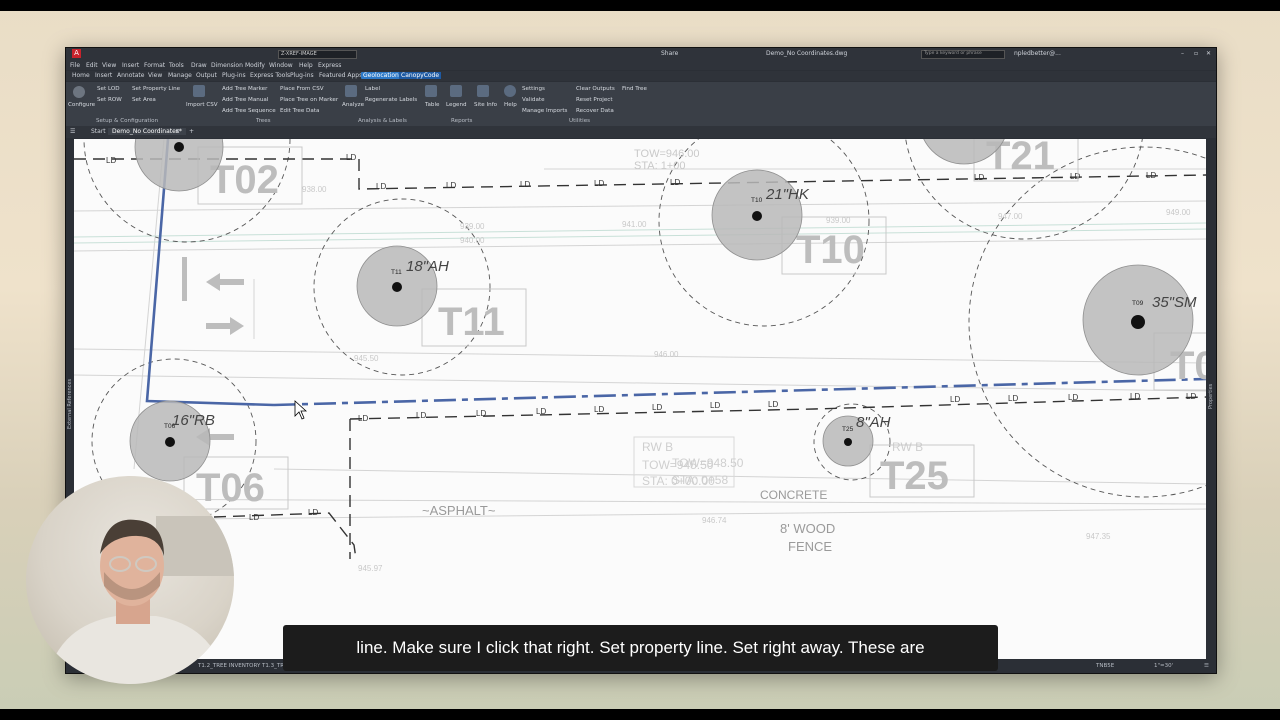 The height and width of the screenshot is (720, 1280). I want to click on tow-label: TOW=946.00, so click(667, 154).